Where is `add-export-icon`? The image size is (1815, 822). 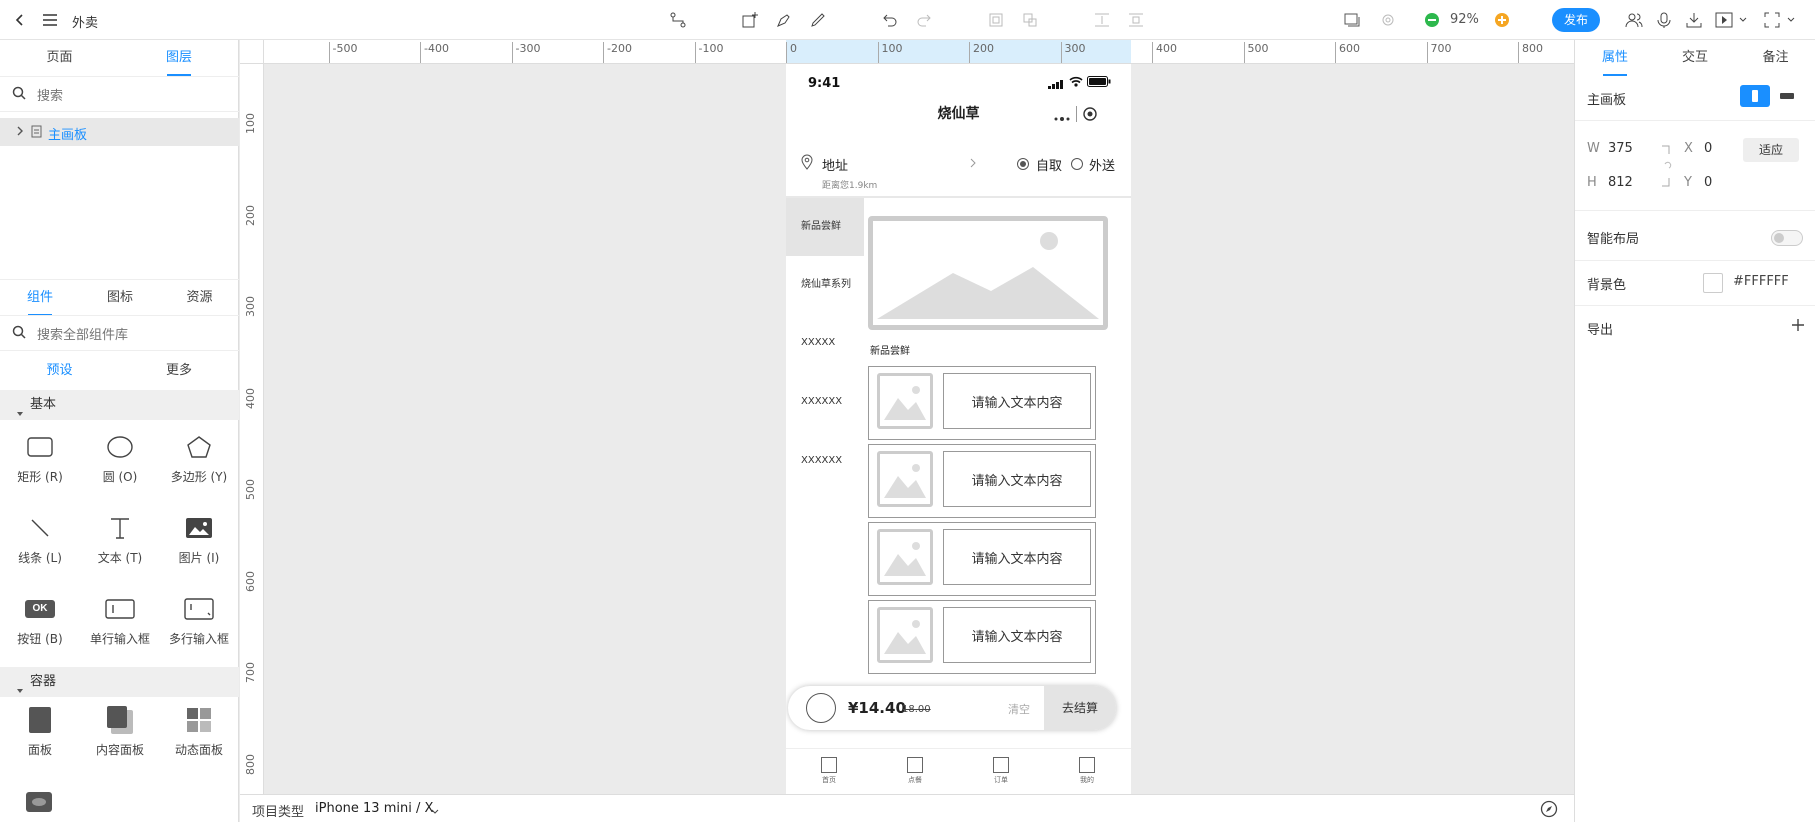
add-export-icon is located at coordinates (1798, 327).